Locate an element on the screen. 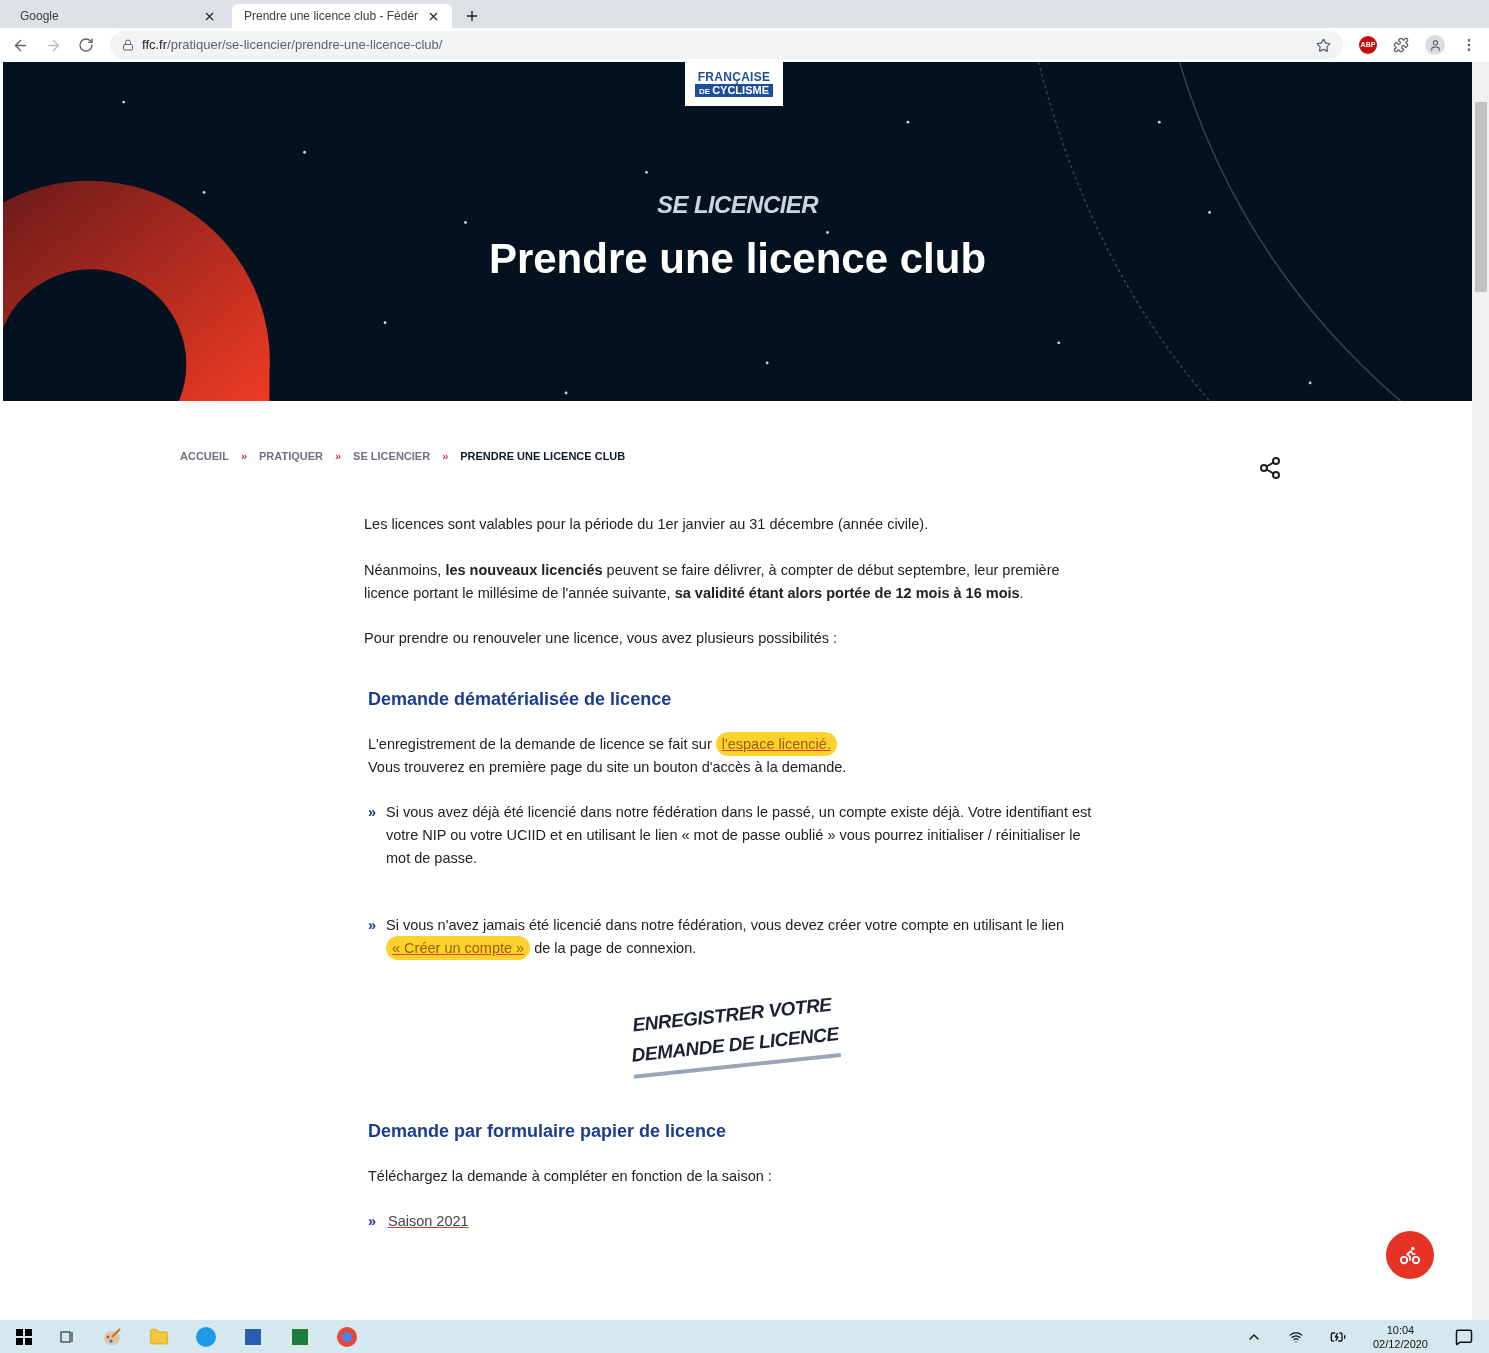  intro-paragraph: Les licences sont valables pour la période du 1er janvier au 31 décembre (année civile). is located at coordinates (647, 524).